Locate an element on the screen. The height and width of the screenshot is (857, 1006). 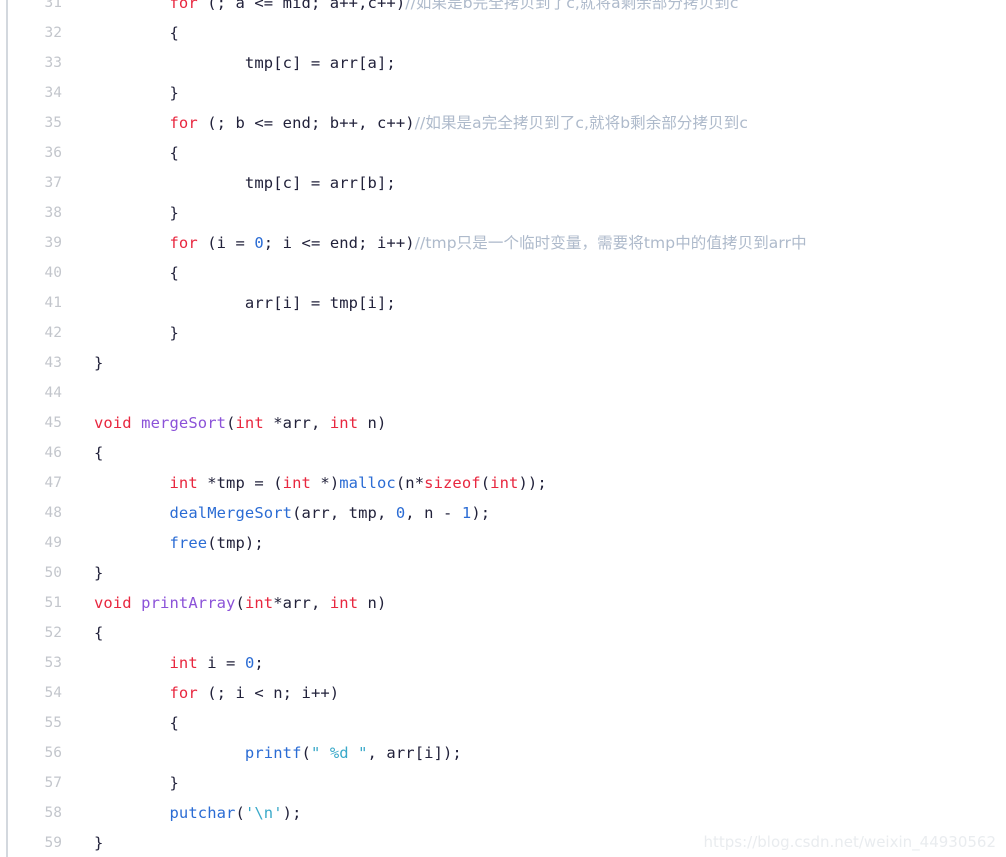
code-line: 57 } is located at coordinates (503, 783).